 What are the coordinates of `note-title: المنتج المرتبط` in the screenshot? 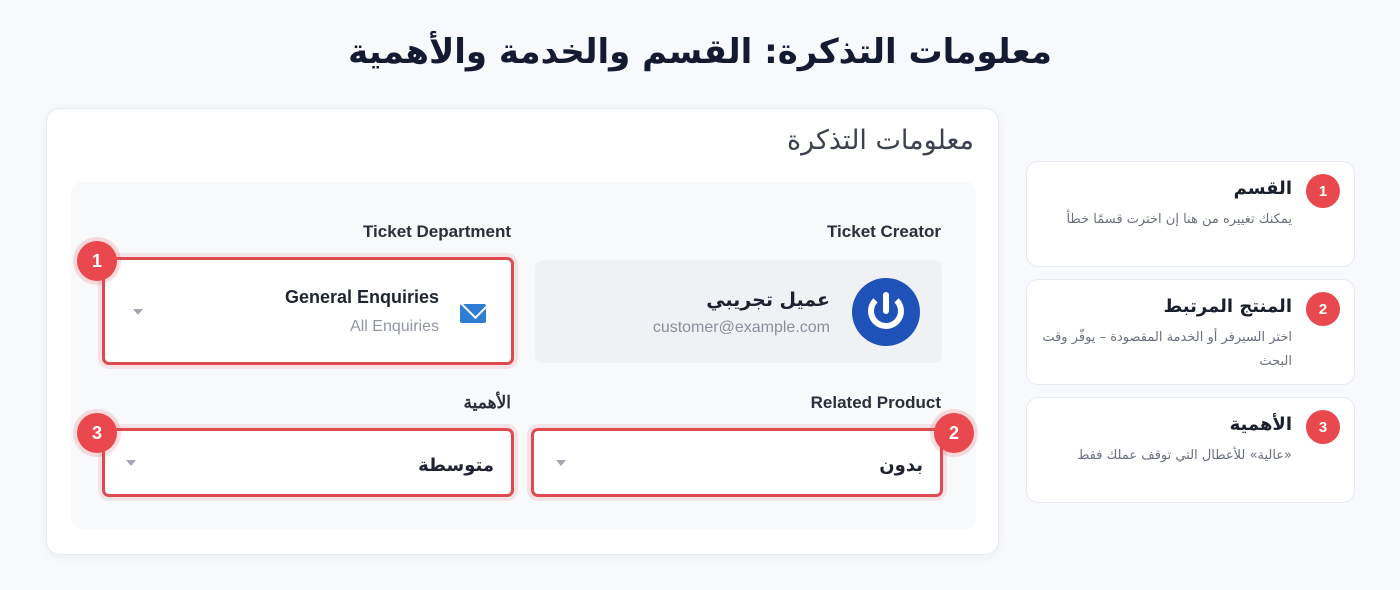 It's located at (1227, 306).